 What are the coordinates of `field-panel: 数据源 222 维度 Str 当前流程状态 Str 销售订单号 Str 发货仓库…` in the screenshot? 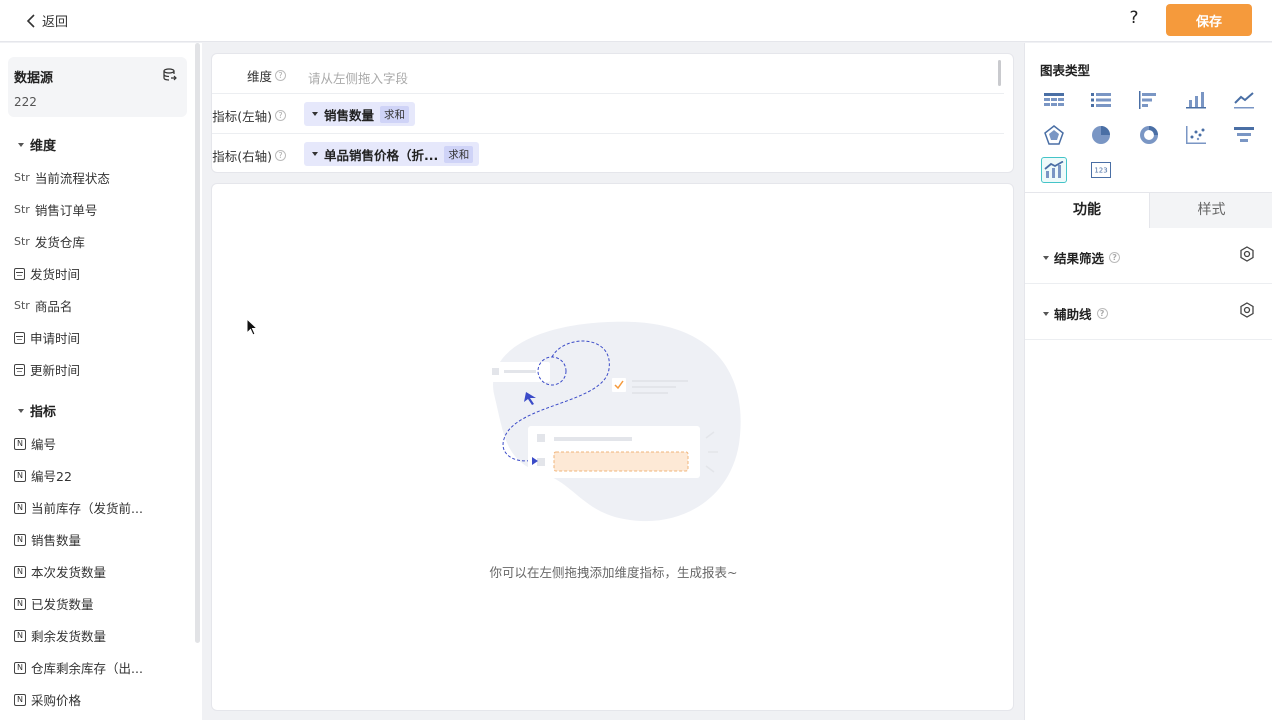 It's located at (101, 381).